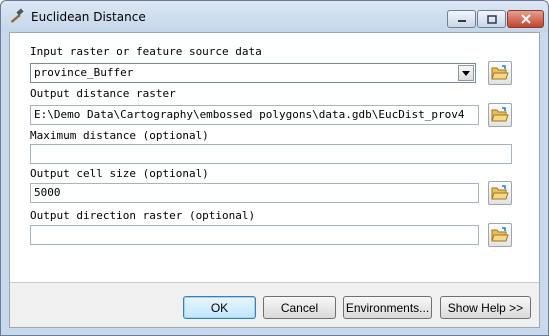  I want to click on maximize-button, so click(491, 19).